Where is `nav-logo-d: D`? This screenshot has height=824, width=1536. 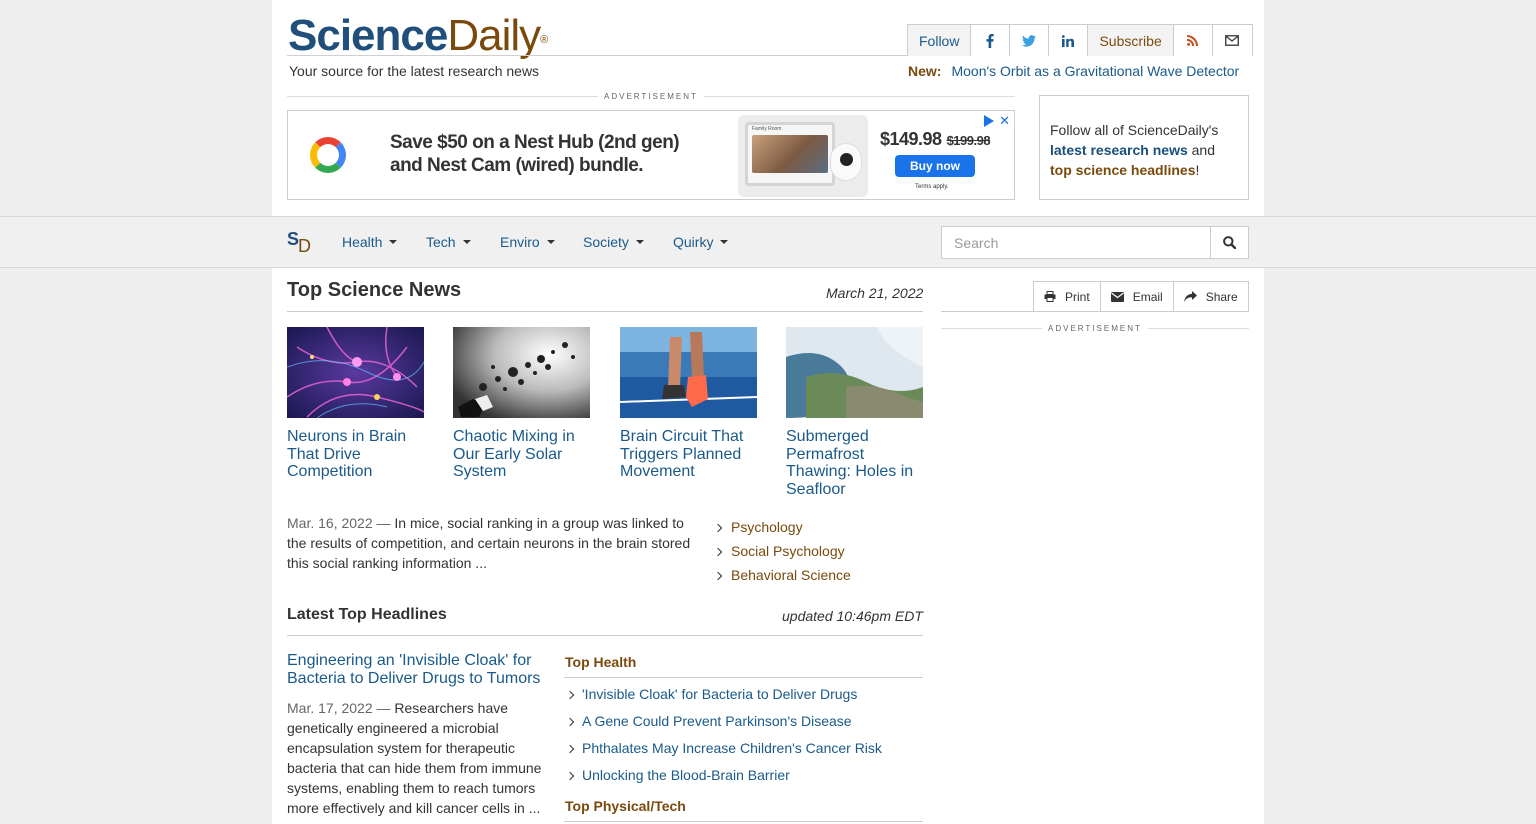
nav-logo-d: D is located at coordinates (305, 246).